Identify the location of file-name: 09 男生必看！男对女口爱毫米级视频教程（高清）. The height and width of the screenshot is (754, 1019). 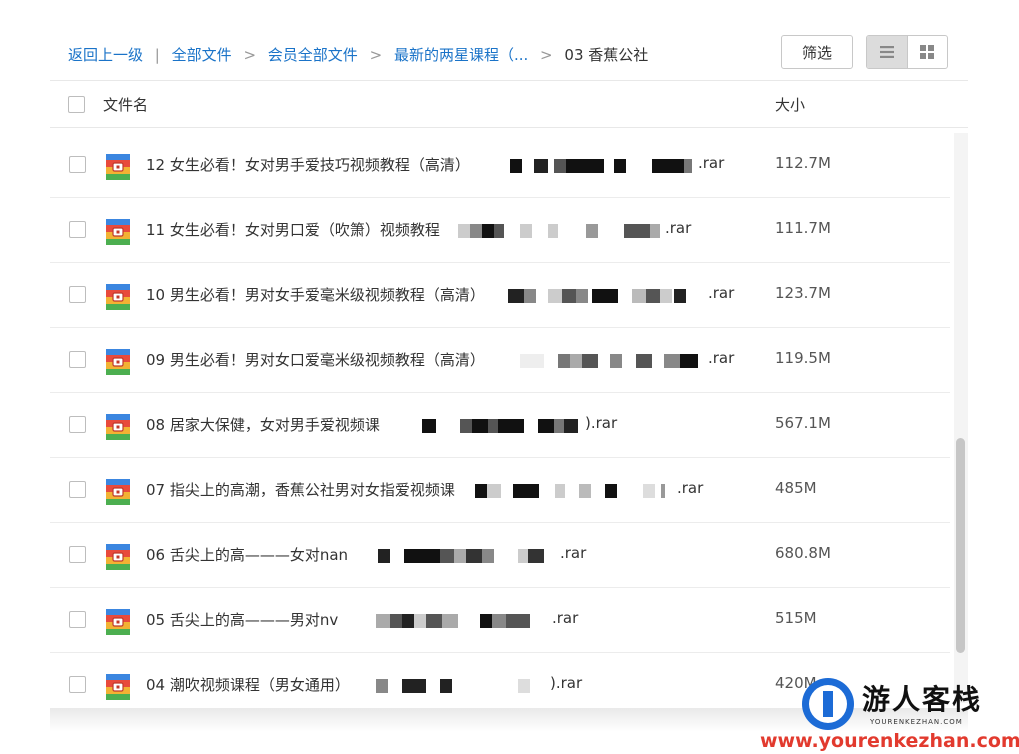
(315, 359).